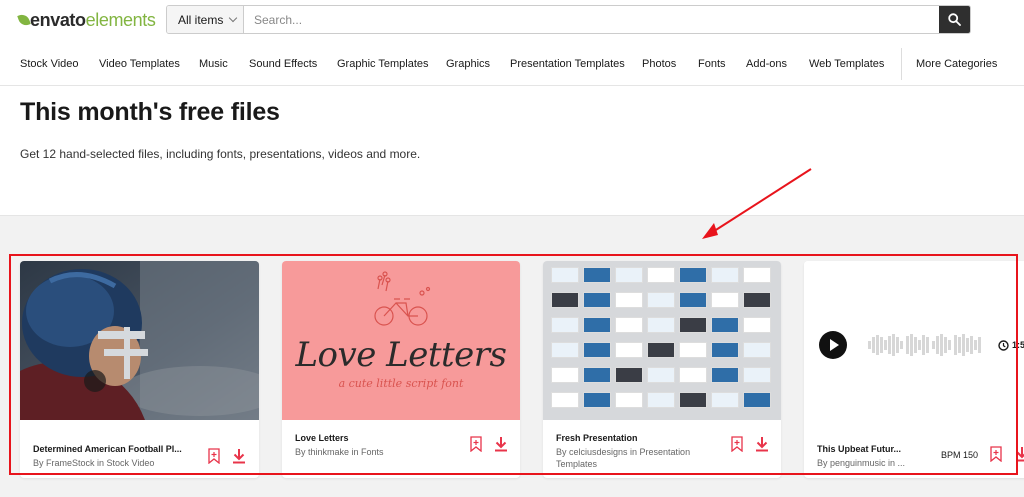  I want to click on nav-divider, so click(901, 64).